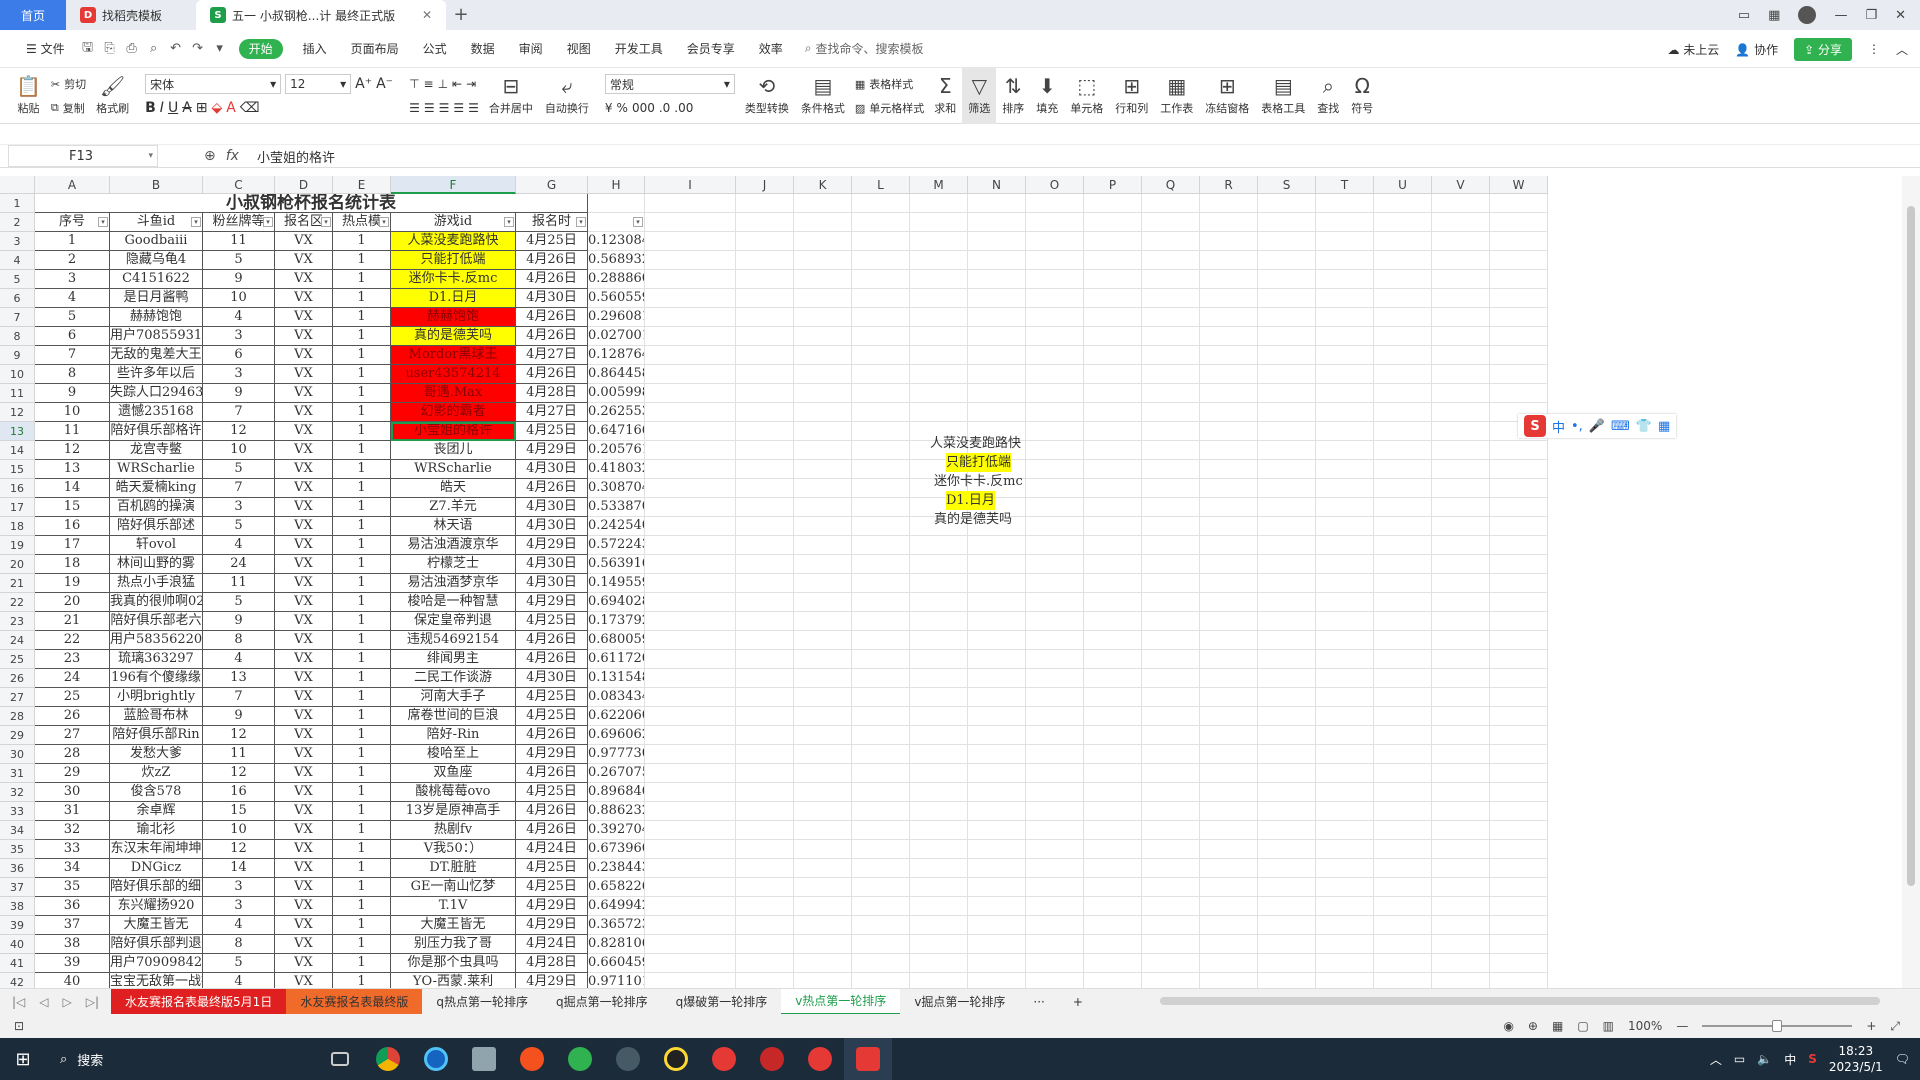  Describe the element at coordinates (616, 811) in the screenshot. I see `cell: 0.886232788` at that location.